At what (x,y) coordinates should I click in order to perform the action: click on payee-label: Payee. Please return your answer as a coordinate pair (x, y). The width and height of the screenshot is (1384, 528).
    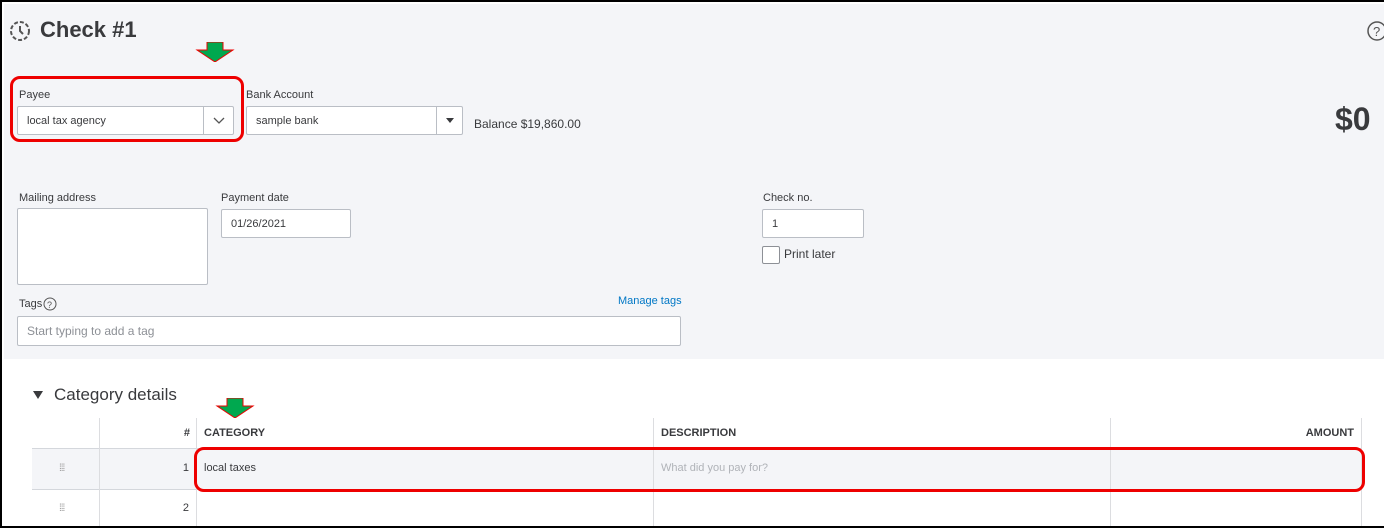
    Looking at the image, I should click on (35, 95).